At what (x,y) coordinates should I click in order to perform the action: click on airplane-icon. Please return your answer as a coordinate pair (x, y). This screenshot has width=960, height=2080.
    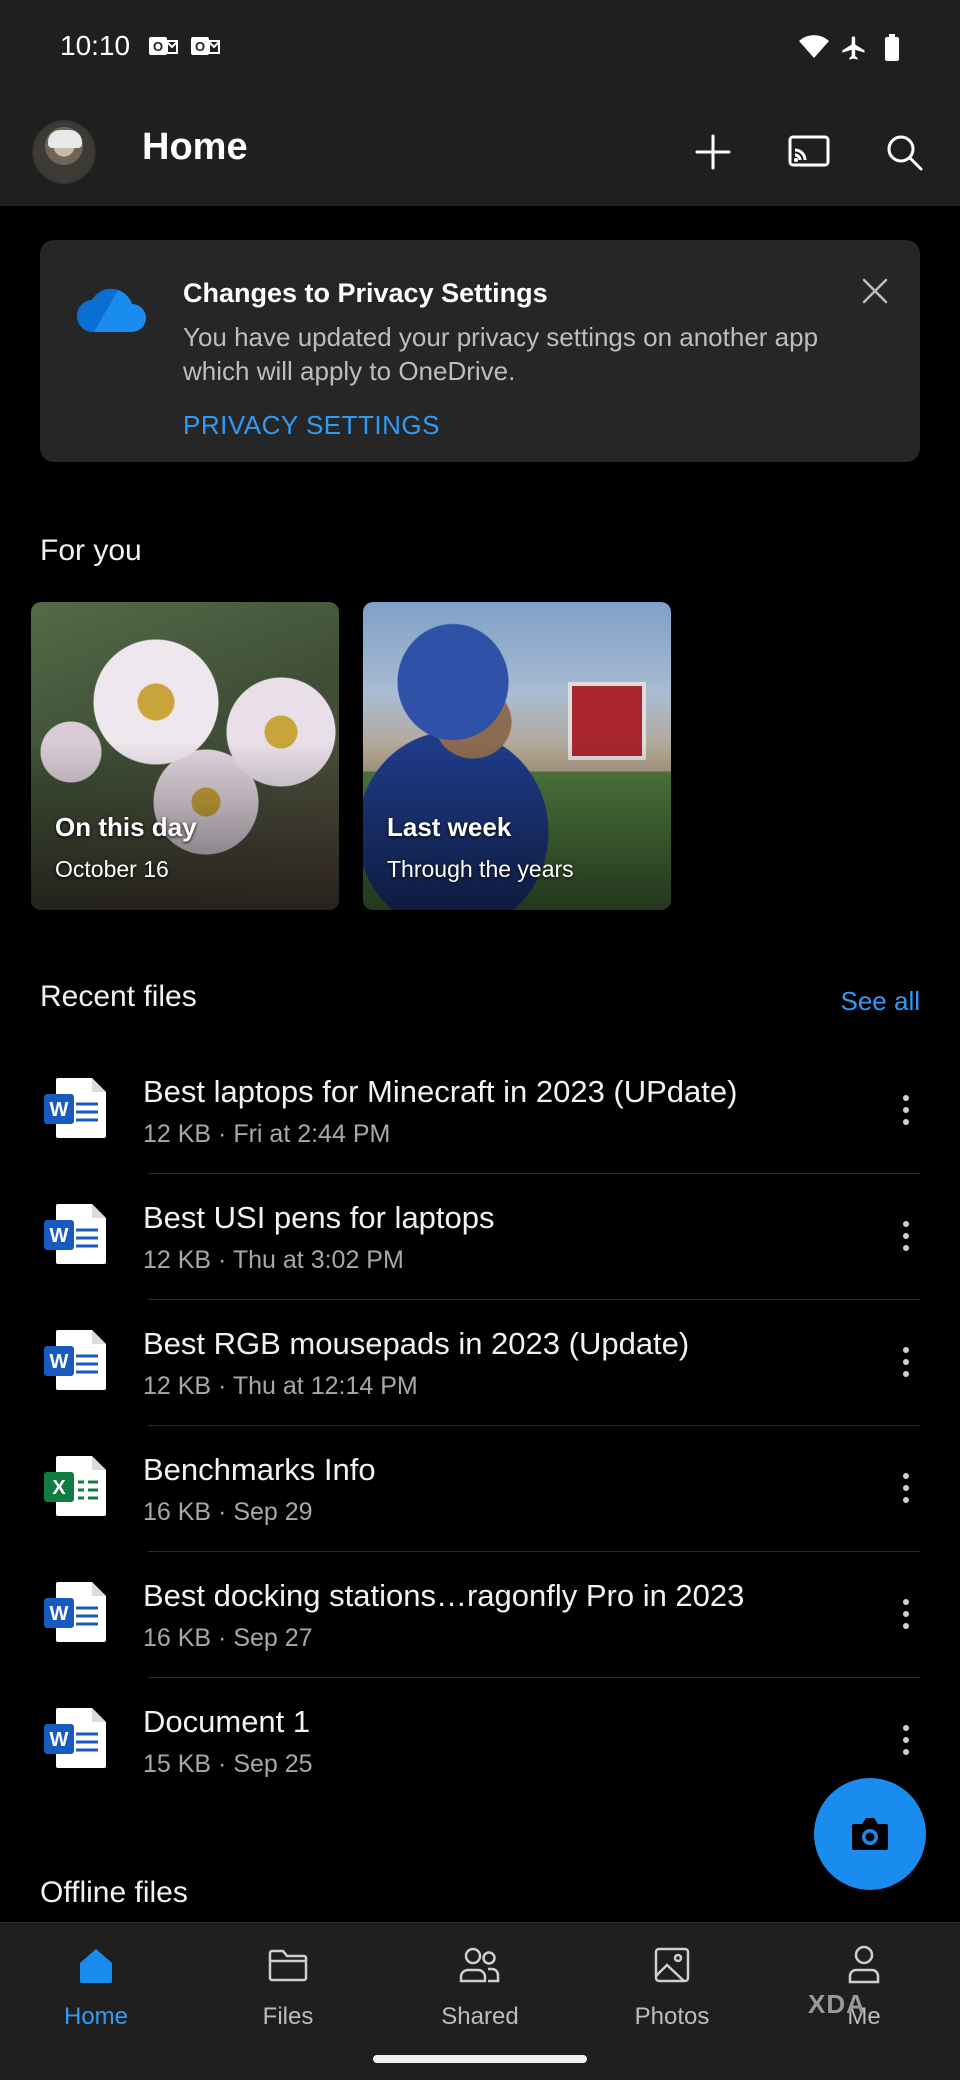
    Looking at the image, I should click on (854, 50).